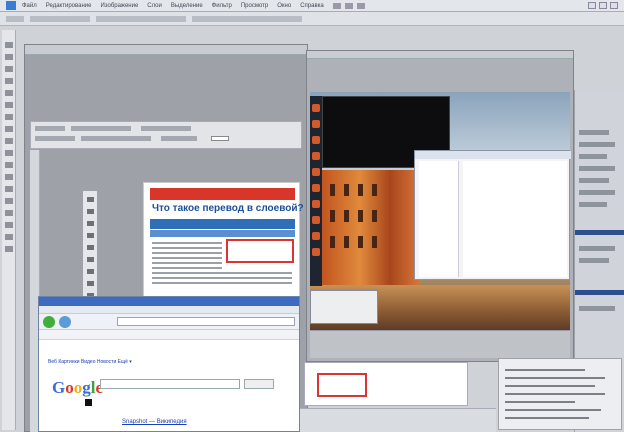 The height and width of the screenshot is (432, 624). Describe the element at coordinates (15, 18) in the screenshot. I see `tool-preset-picker` at that location.